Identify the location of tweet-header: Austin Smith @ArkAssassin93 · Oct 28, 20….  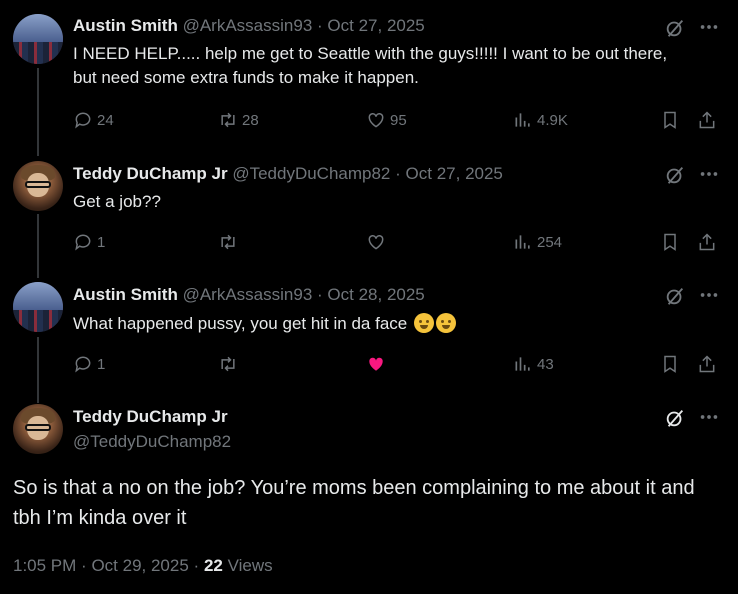
(249, 295).